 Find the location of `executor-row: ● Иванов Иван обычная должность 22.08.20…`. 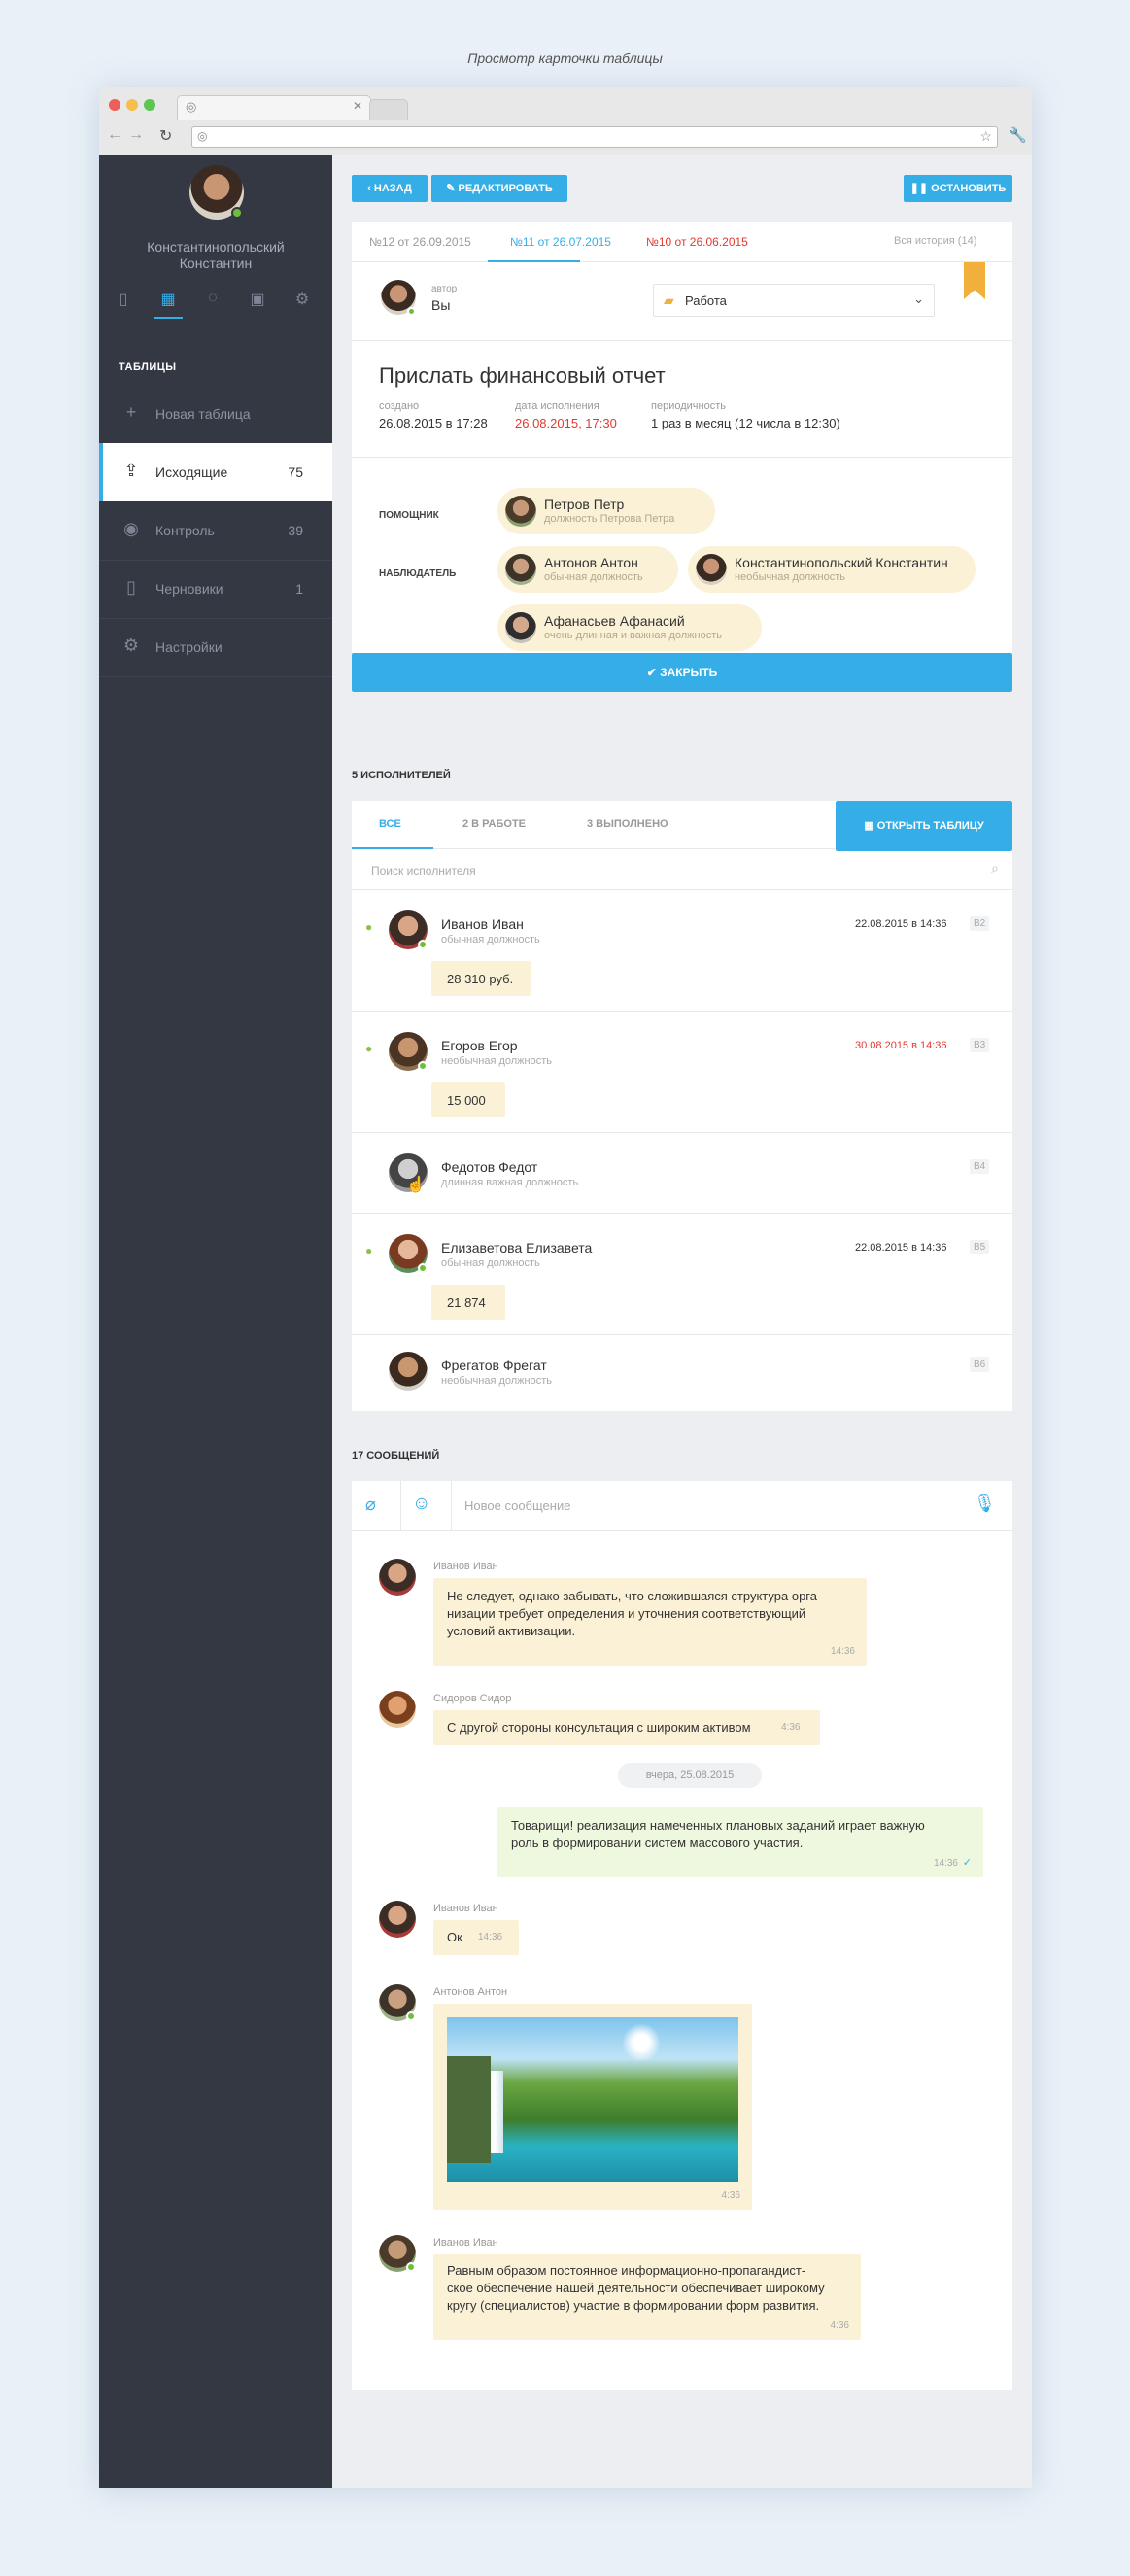

executor-row: ● Иванов Иван обычная должность 22.08.20… is located at coordinates (682, 951).